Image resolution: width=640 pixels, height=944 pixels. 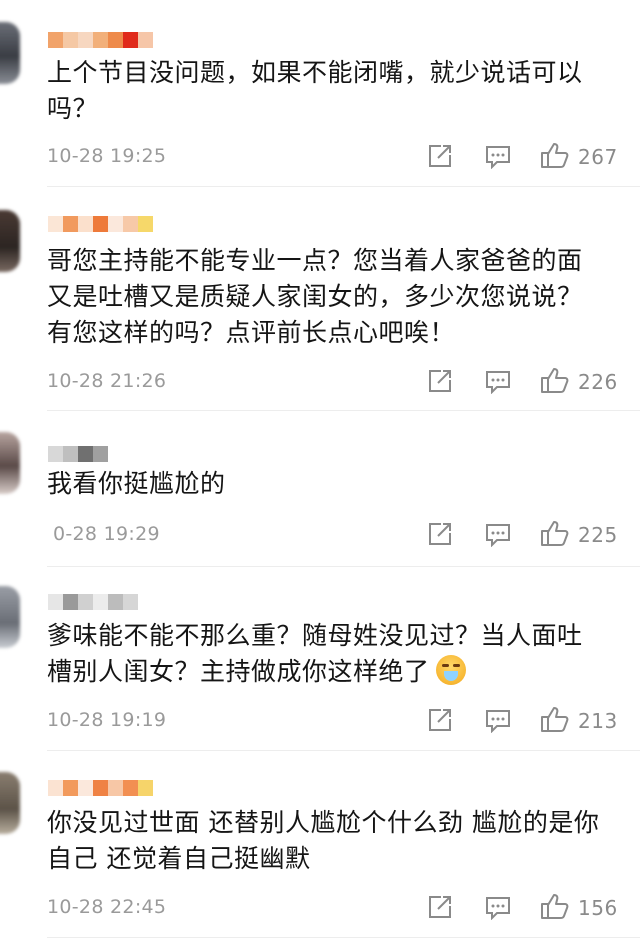 I want to click on like-count: 226, so click(x=598, y=382).